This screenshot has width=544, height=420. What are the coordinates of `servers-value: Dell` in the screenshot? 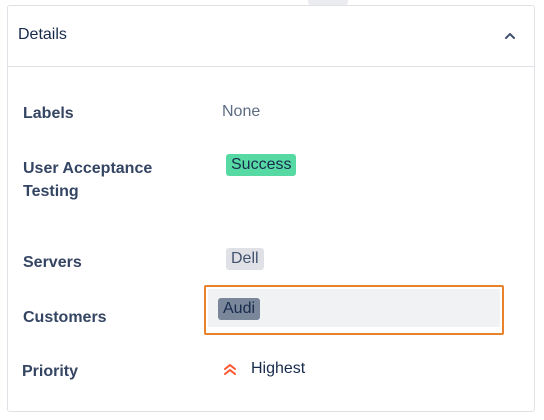 It's located at (245, 259).